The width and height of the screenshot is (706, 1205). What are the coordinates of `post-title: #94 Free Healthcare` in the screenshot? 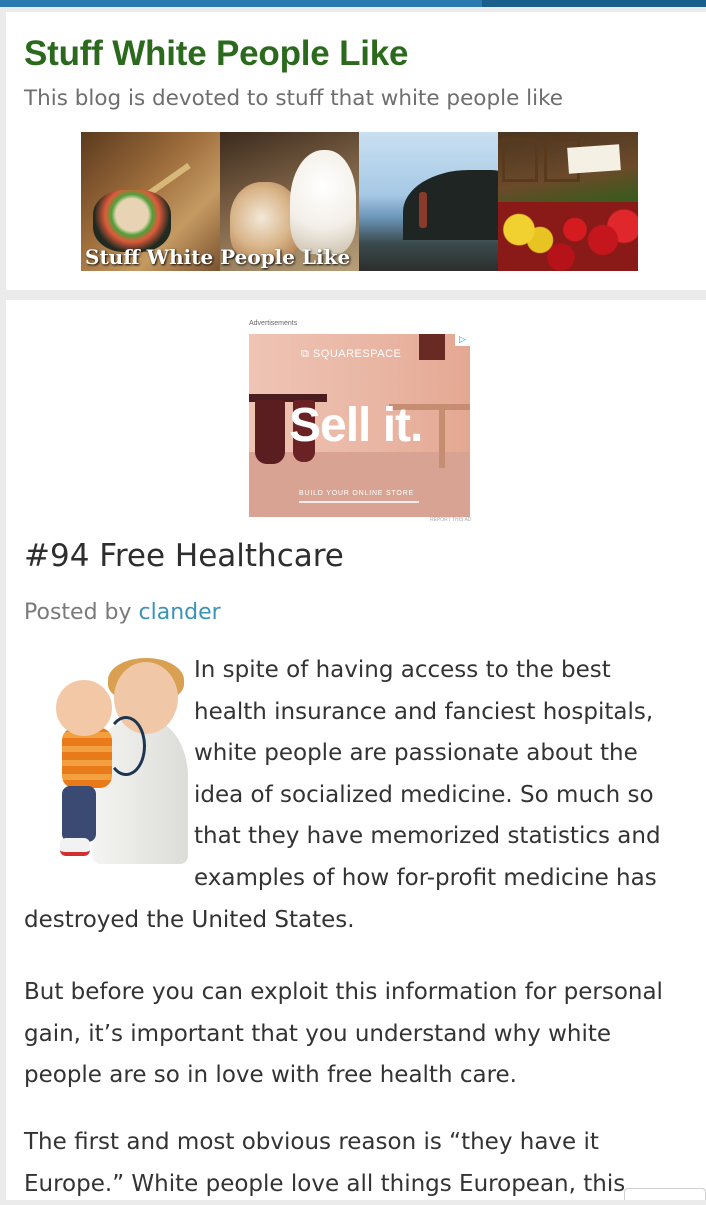 It's located at (184, 556).